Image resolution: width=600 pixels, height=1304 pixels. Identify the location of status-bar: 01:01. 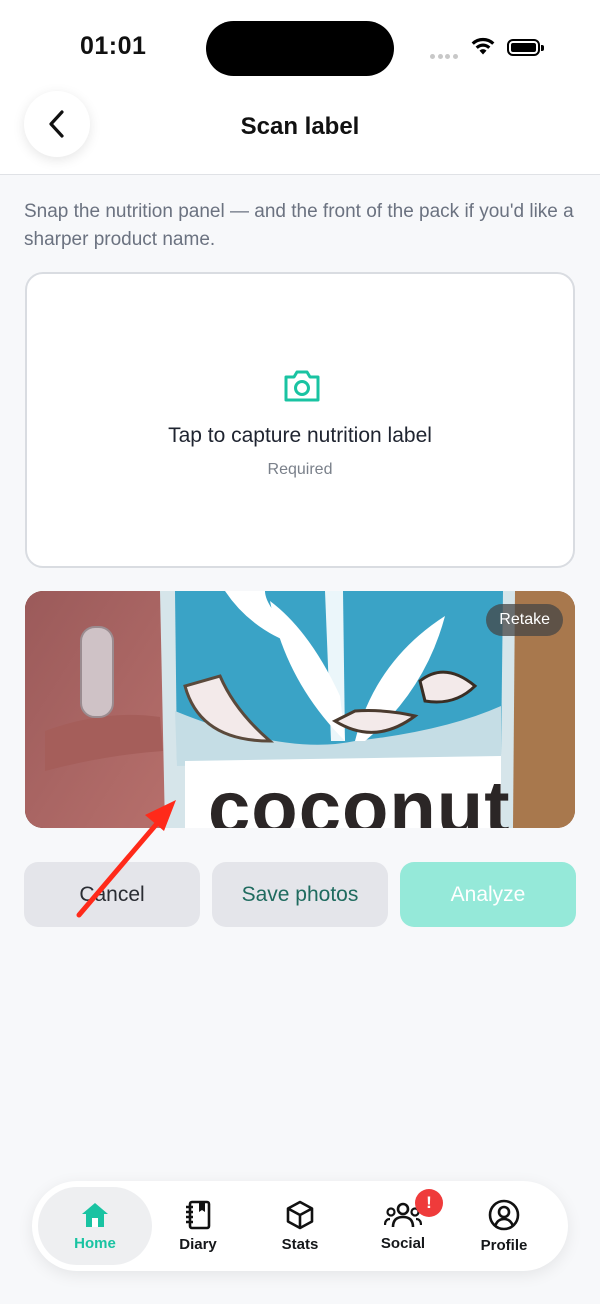
(300, 48).